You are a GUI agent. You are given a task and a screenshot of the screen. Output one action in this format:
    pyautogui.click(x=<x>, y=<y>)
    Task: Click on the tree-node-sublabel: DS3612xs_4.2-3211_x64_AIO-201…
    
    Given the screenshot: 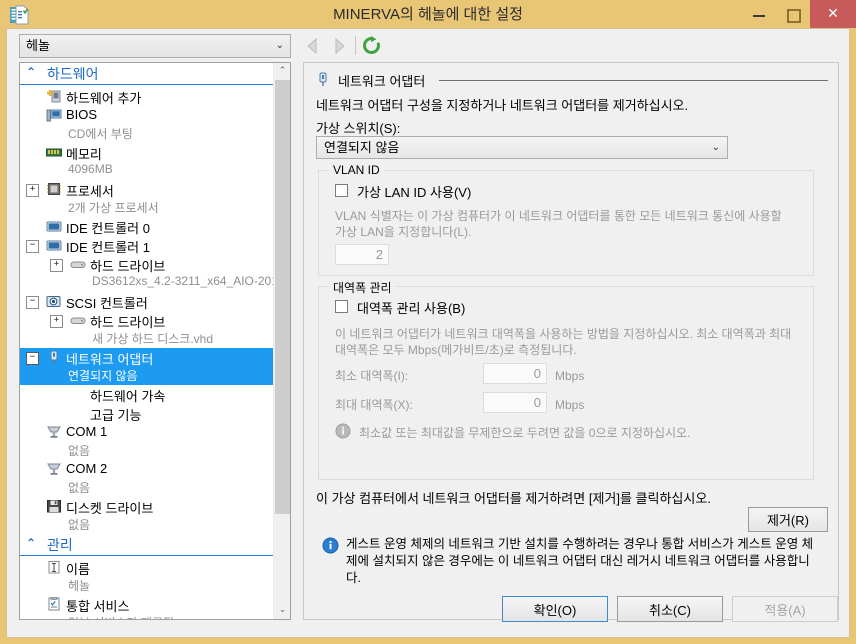 What is the action you would take?
    pyautogui.click(x=182, y=281)
    